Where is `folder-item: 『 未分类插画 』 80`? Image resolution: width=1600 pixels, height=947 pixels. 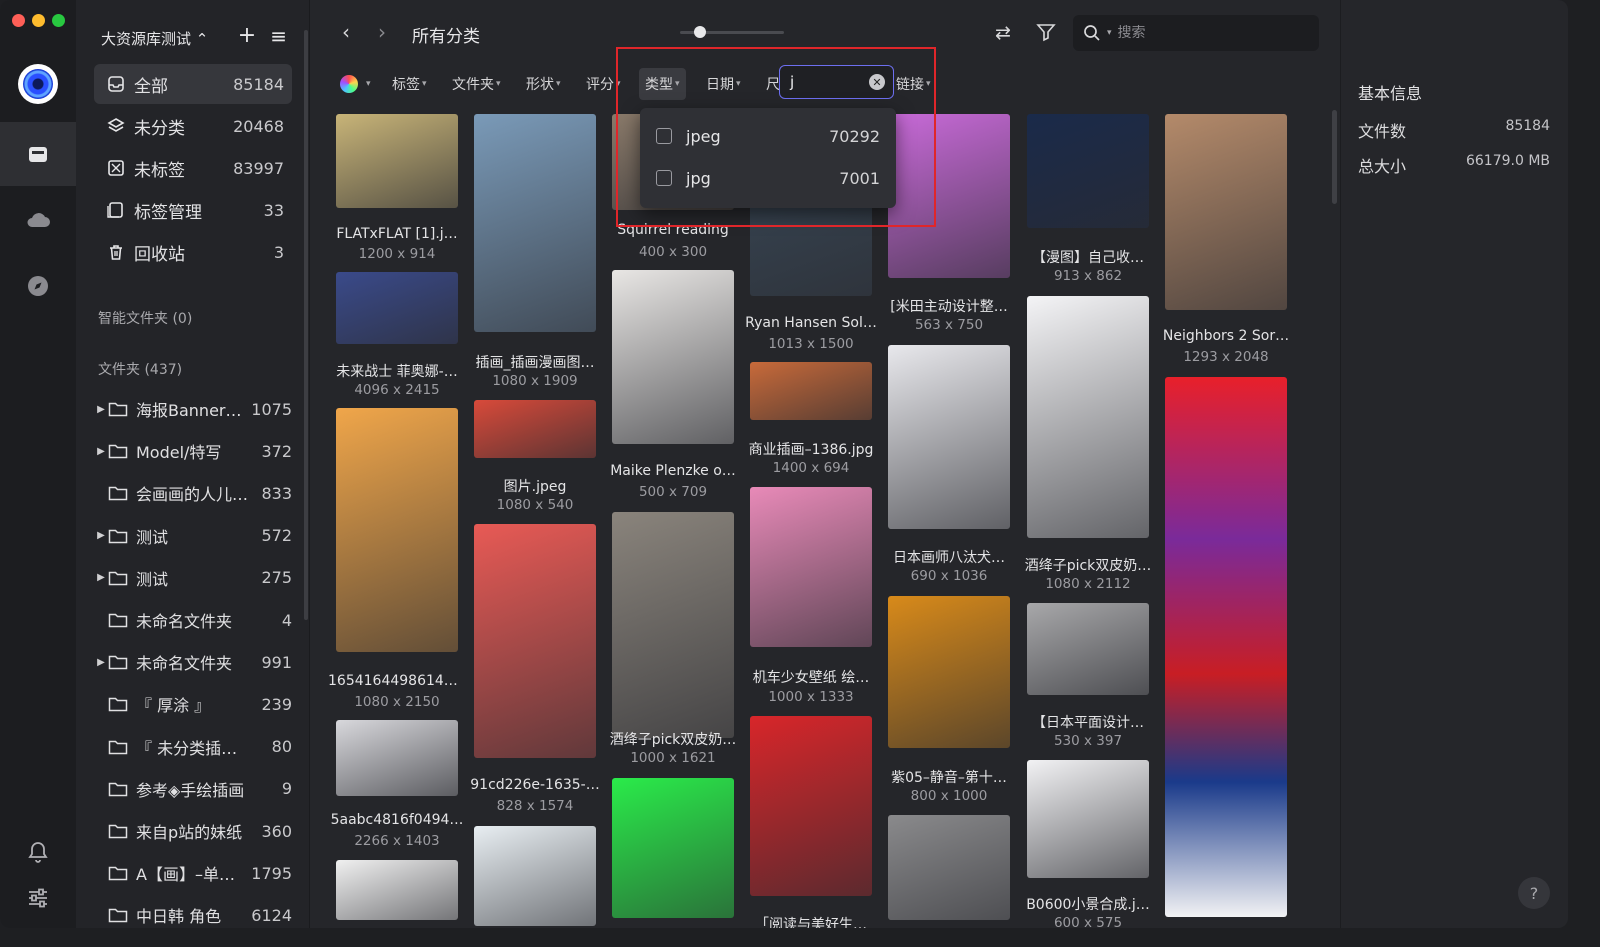 folder-item: 『 未分类插画 』 80 is located at coordinates (193, 747).